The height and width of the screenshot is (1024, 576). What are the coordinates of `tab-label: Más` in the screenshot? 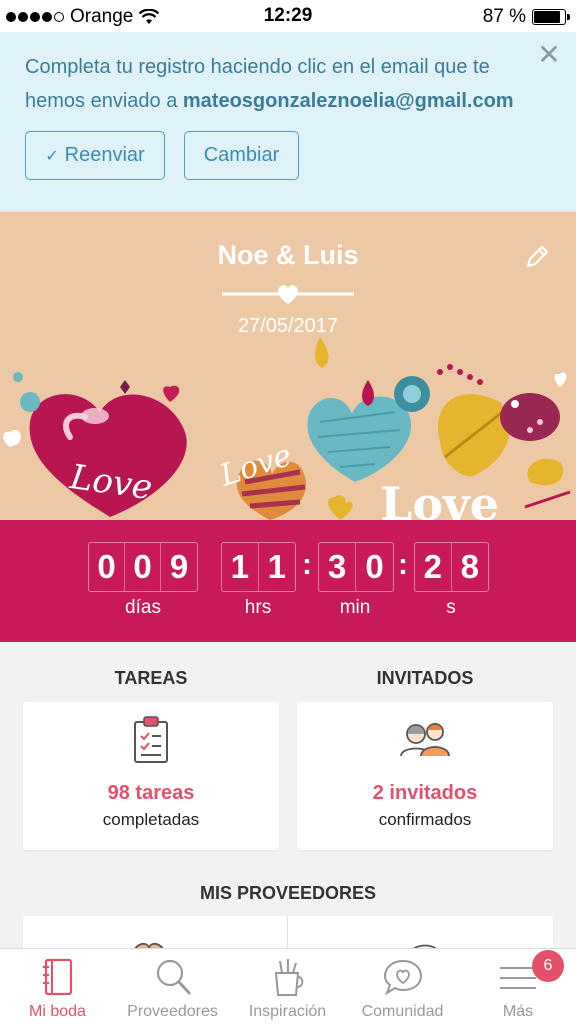 It's located at (518, 1011).